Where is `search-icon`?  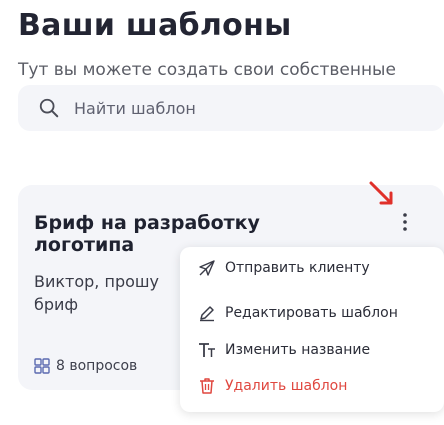 search-icon is located at coordinates (49, 108).